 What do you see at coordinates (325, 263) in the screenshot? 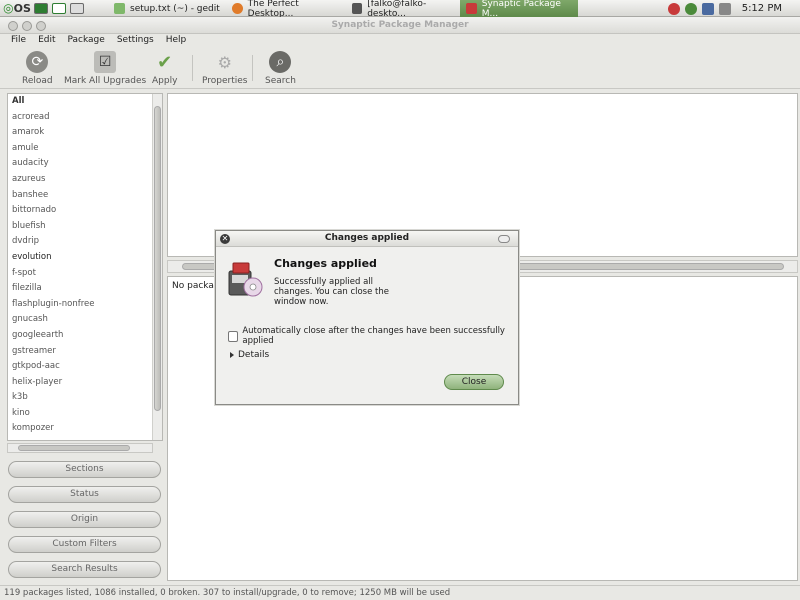
I see `dialog-heading: Changes applied` at bounding box center [325, 263].